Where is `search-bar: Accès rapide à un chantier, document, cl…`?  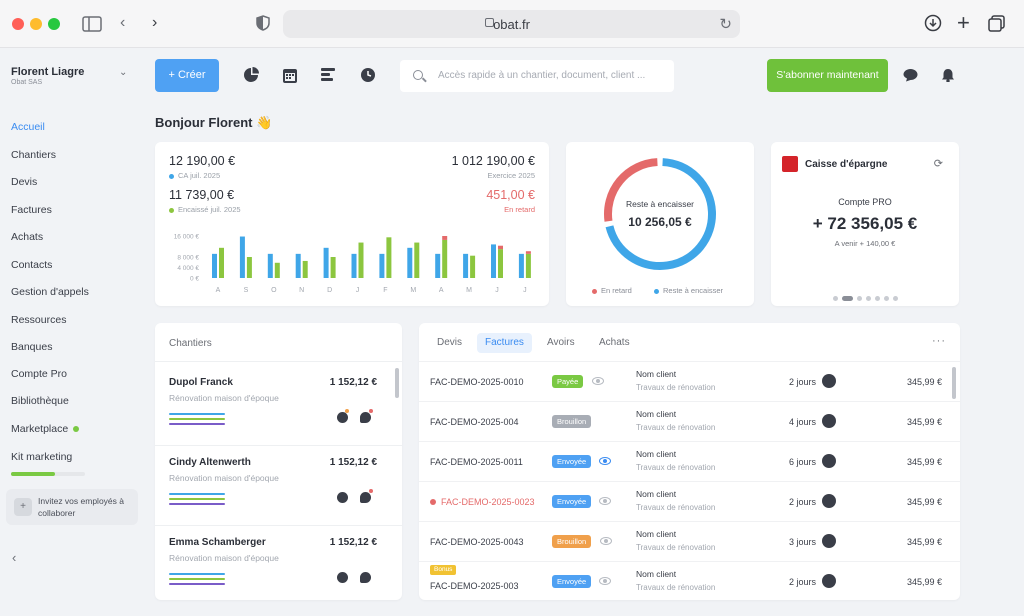 search-bar: Accès rapide à un chantier, document, cl… is located at coordinates (537, 76).